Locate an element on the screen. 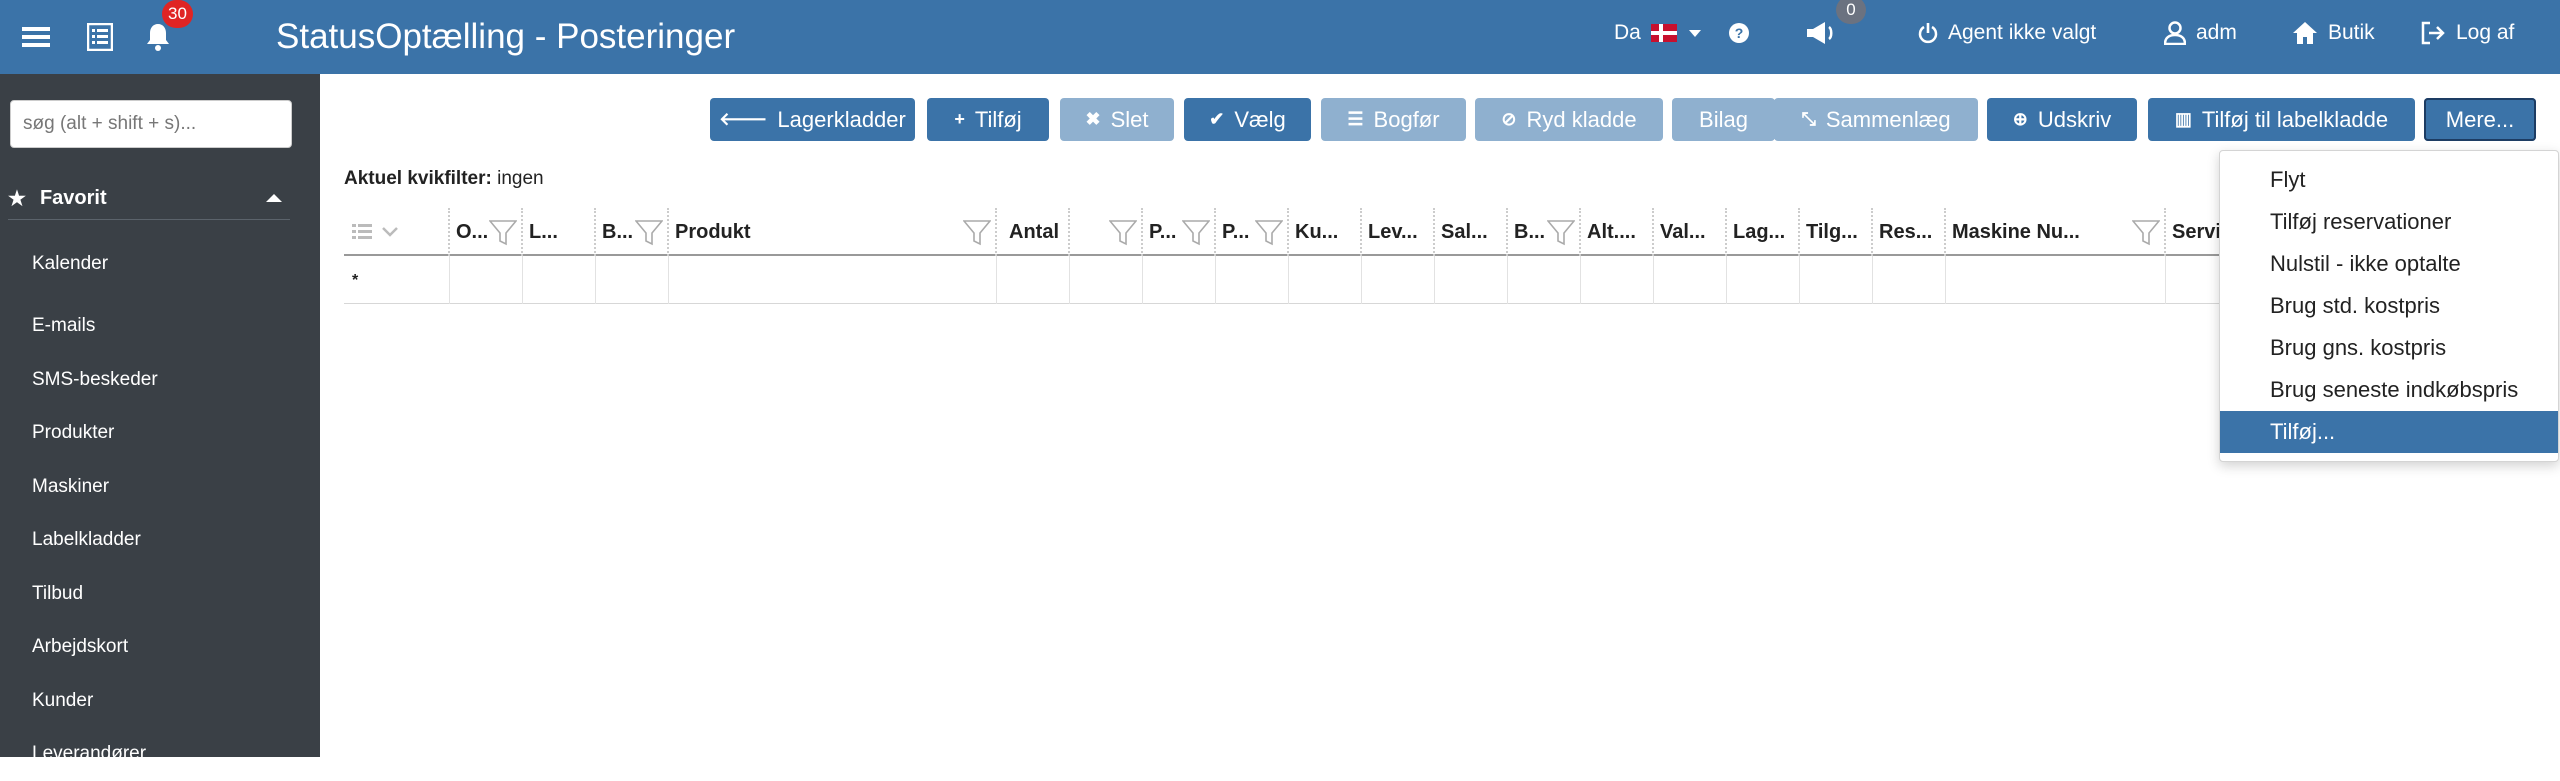  clear-journal-button: ⊘ Ryd kladde is located at coordinates (1569, 119).